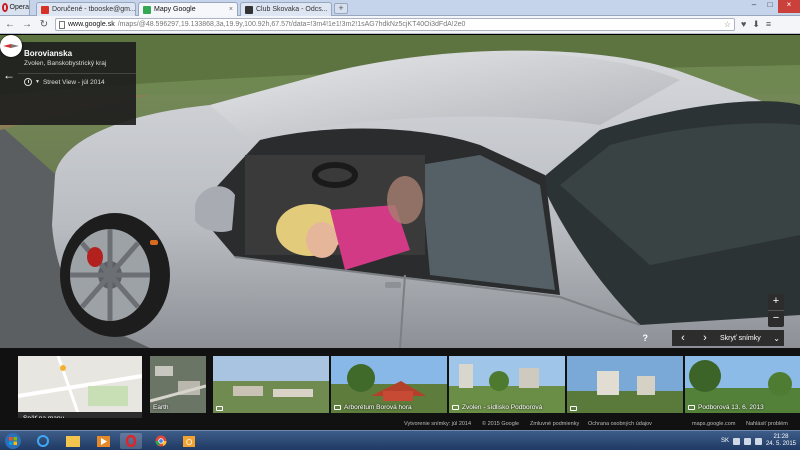 This screenshot has height=450, width=800. I want to click on file-explorer-icon, so click(73, 441).